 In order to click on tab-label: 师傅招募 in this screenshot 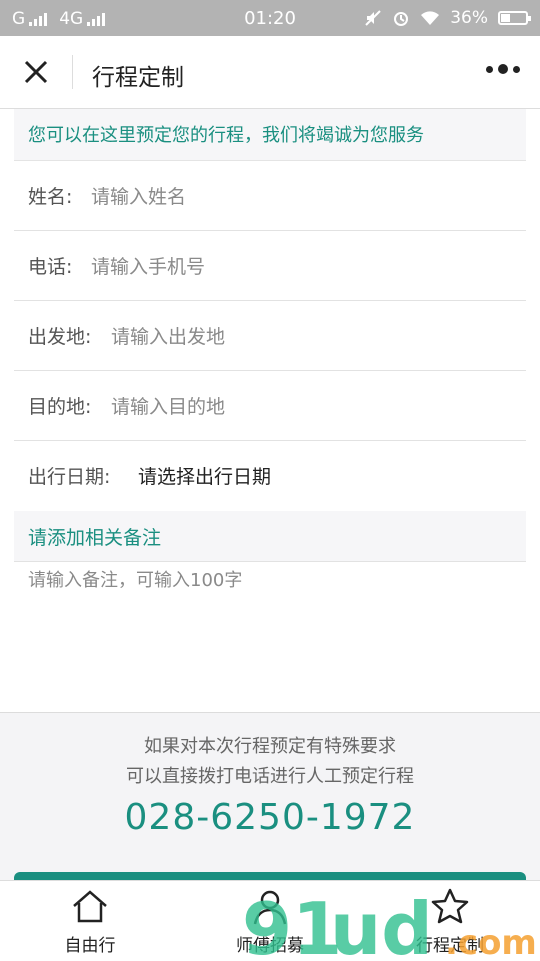, I will do `click(270, 946)`.